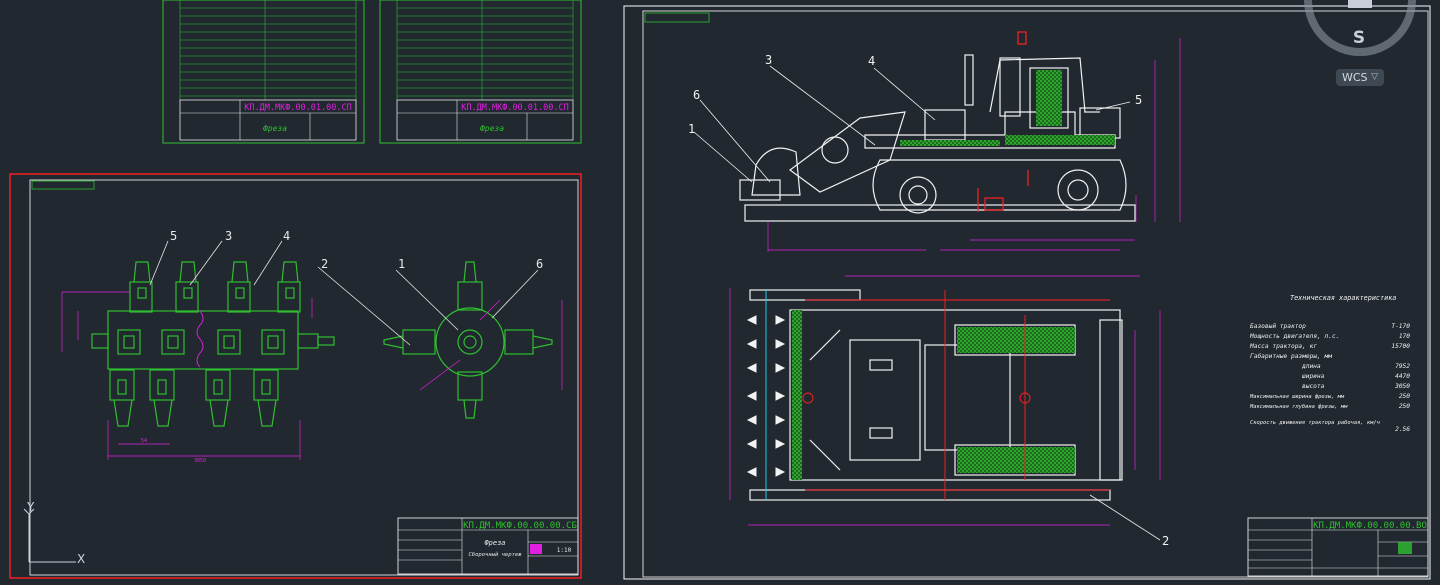 Image resolution: width=1440 pixels, height=585 pixels. Describe the element at coordinates (31, 507) in the screenshot. I see `ucs-y-label: Y` at that location.